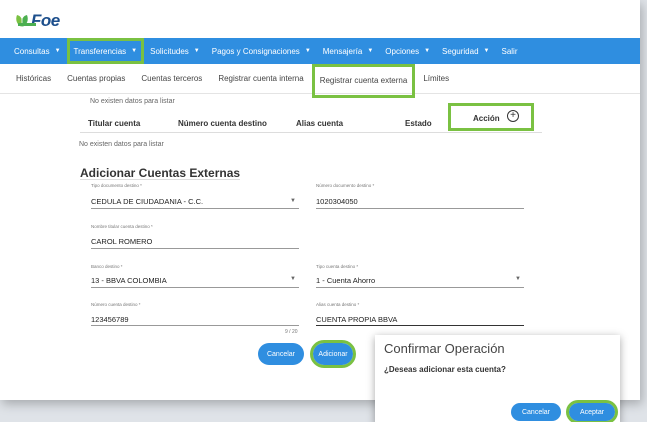 This screenshot has width=647, height=422. I want to click on numero-documento-value: 1020304050, so click(337, 201).